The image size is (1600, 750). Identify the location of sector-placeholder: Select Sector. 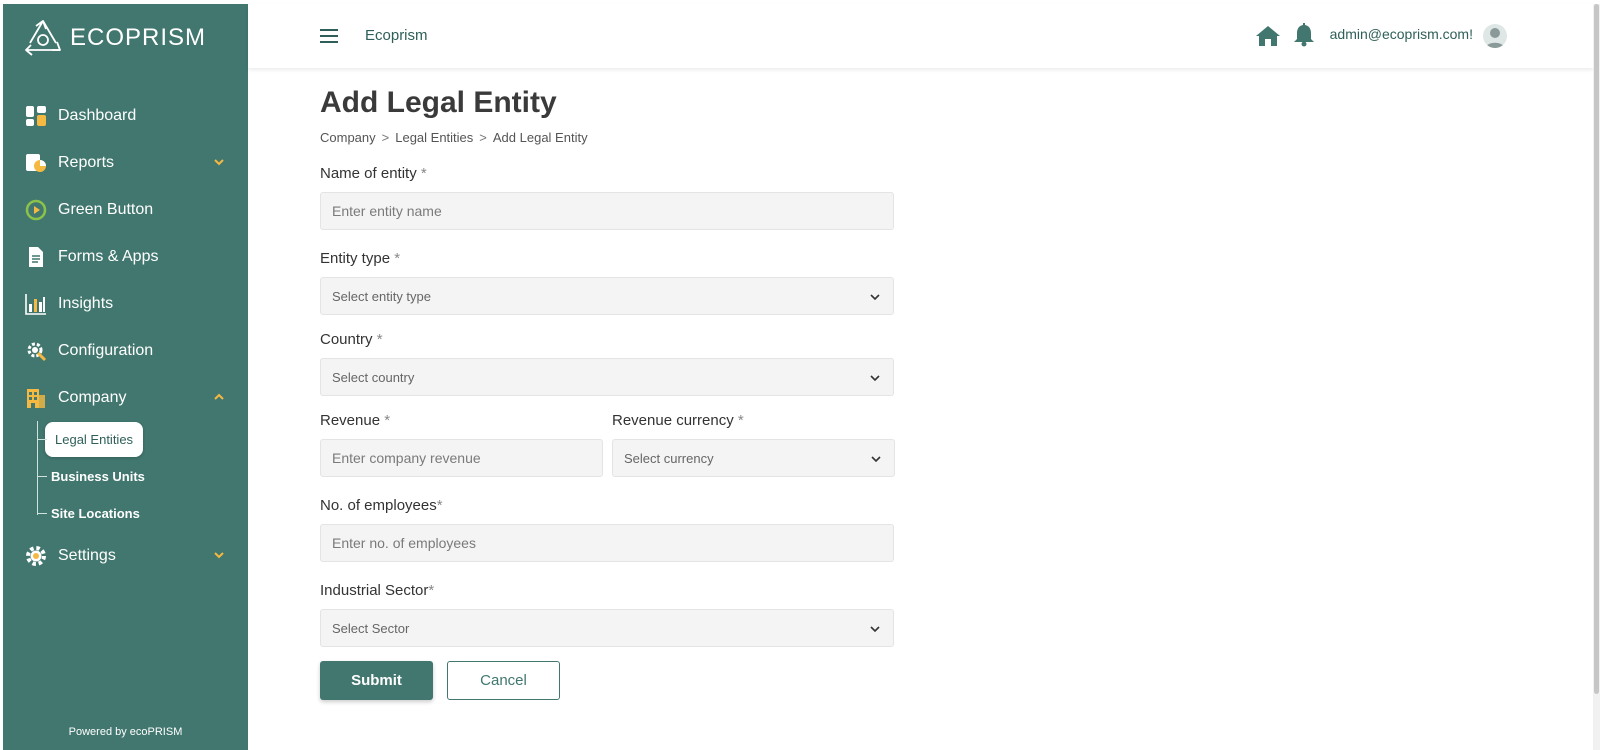
(371, 628).